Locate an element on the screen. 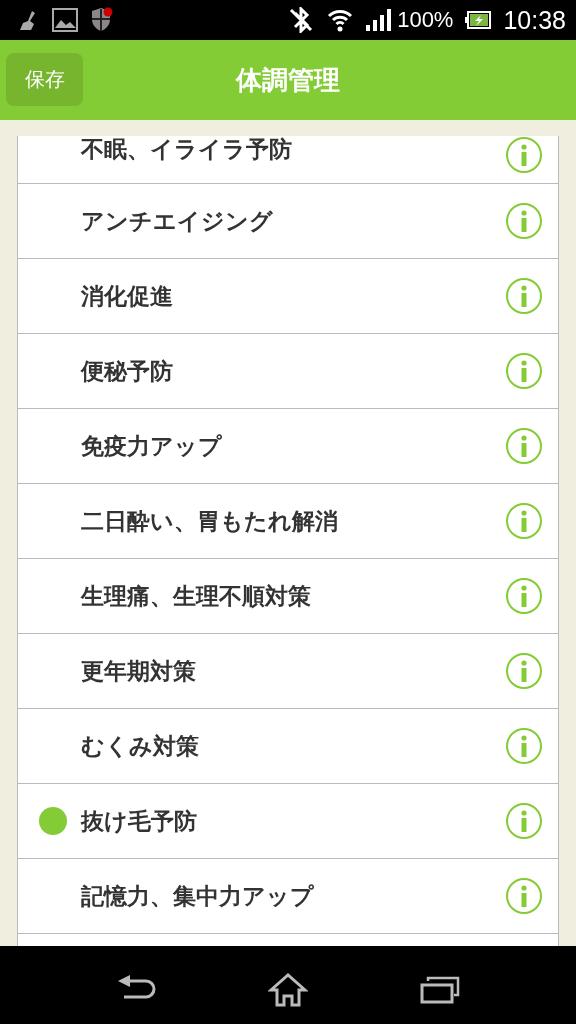 The height and width of the screenshot is (1024, 576). battery-percent: 100% is located at coordinates (425, 20).